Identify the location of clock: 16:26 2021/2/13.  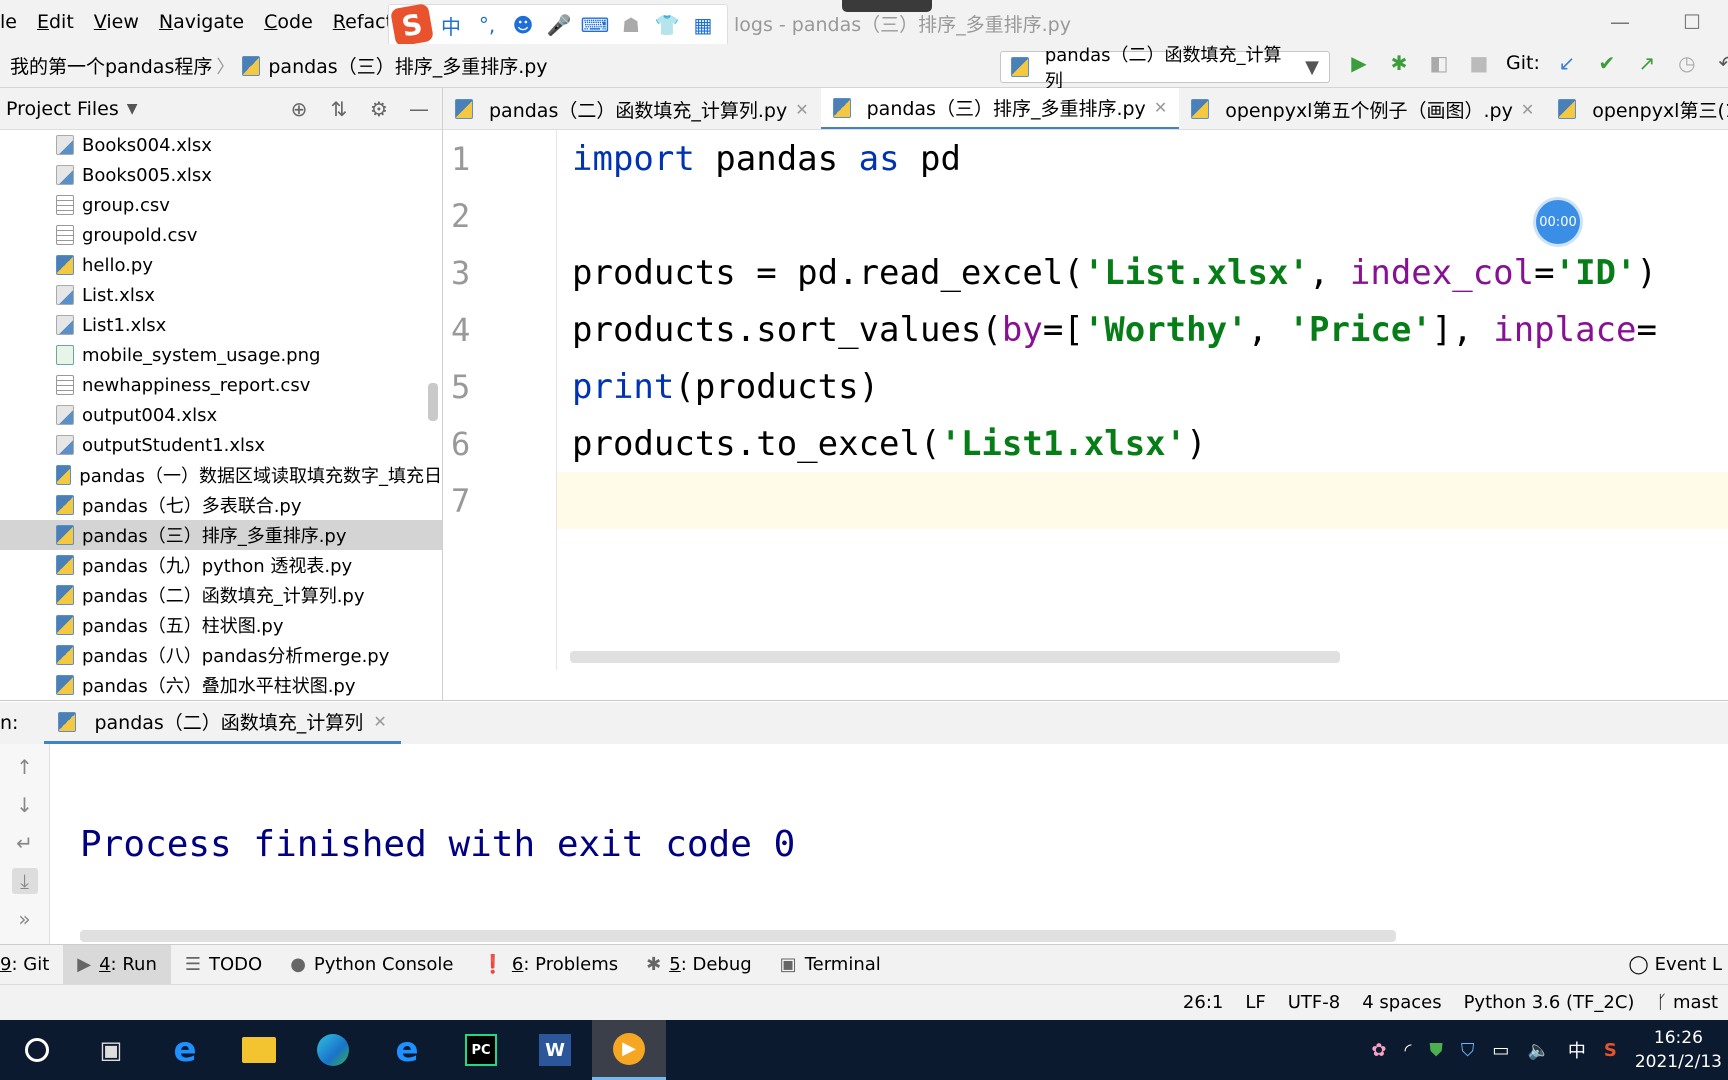
(1678, 1050).